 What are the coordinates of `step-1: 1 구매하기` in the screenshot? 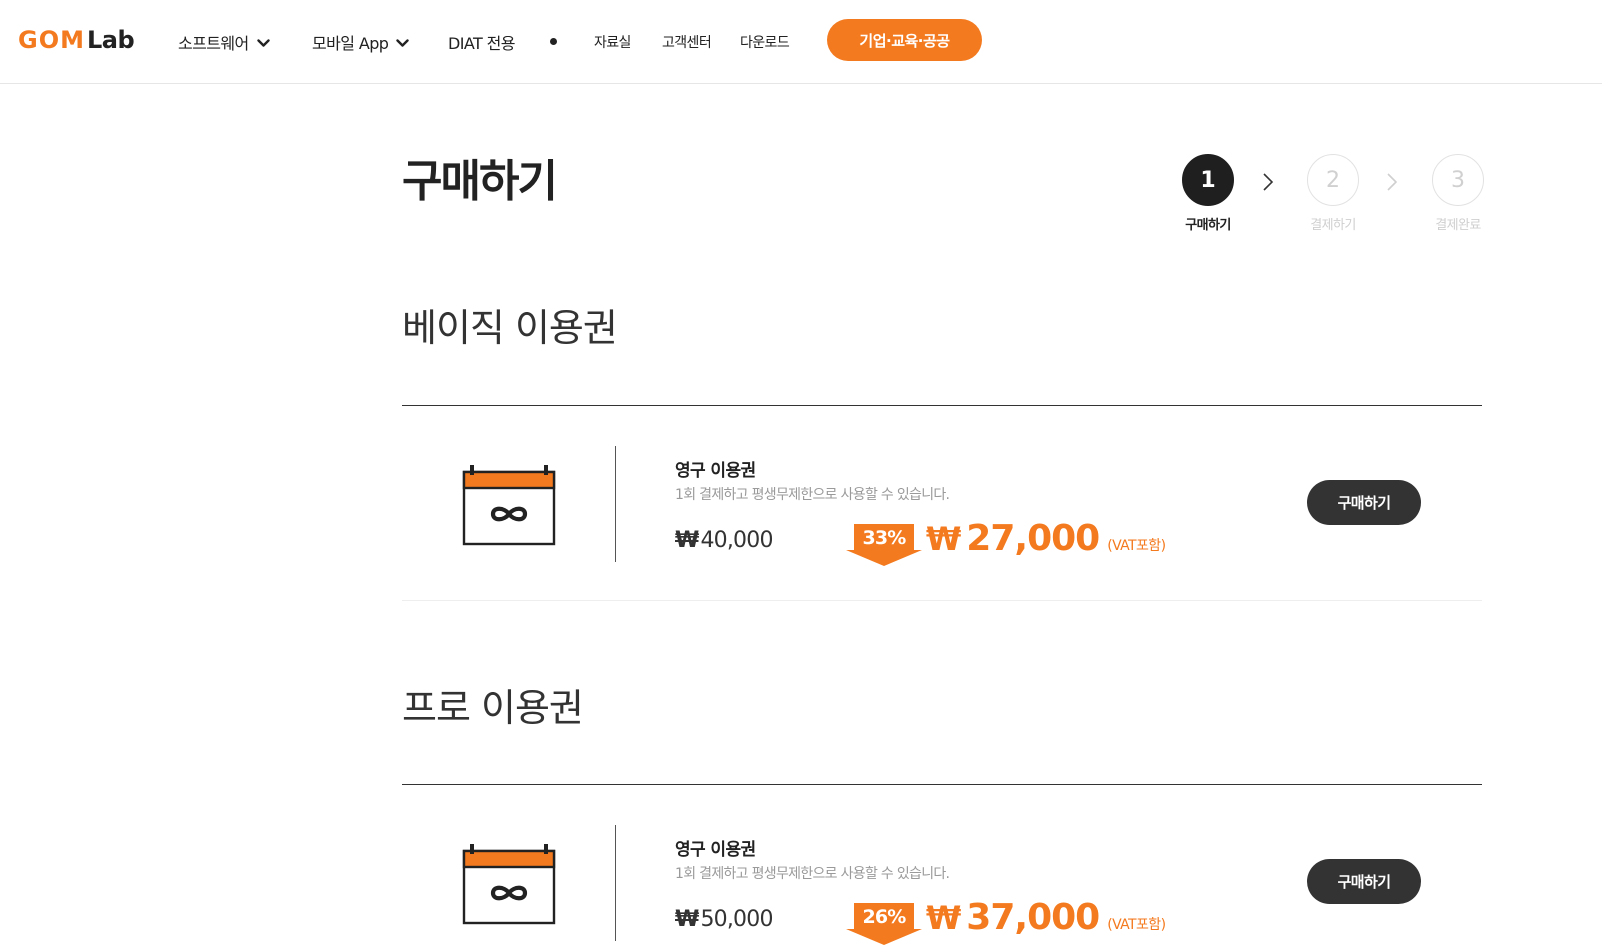 It's located at (1208, 193).